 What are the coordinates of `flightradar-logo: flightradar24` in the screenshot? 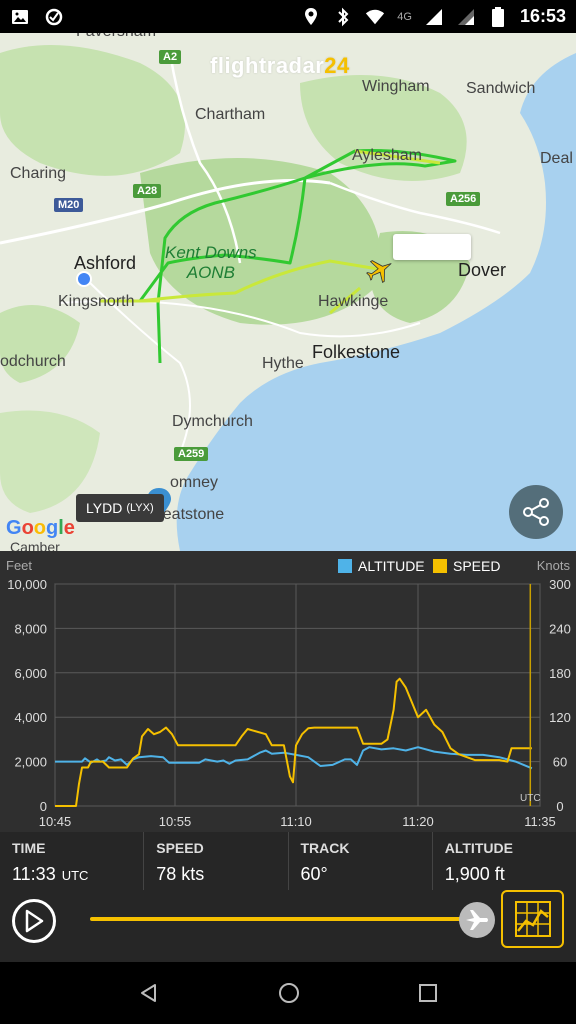 It's located at (280, 65).